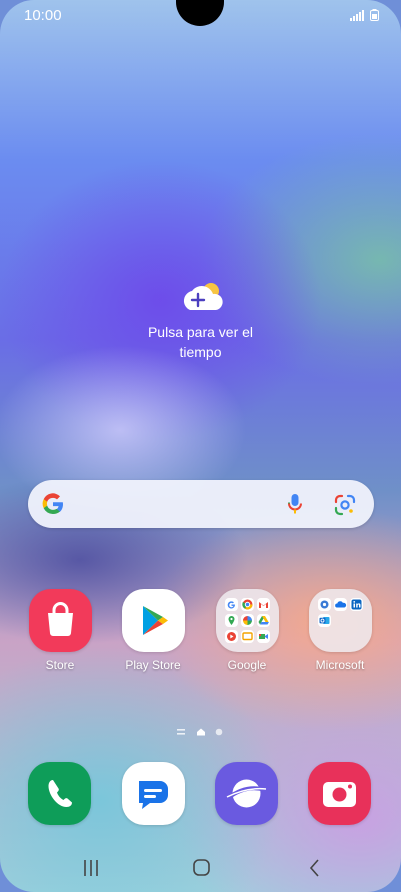 This screenshot has width=401, height=892. I want to click on galaxy-store-icon, so click(60, 620).